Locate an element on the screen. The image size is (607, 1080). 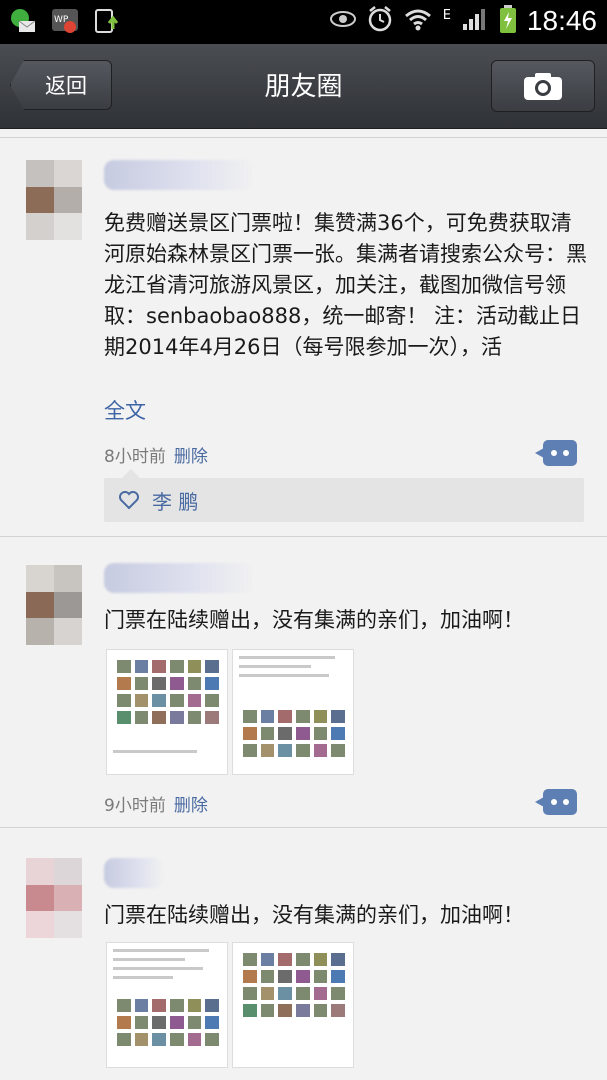
clock: 18:46 is located at coordinates (561, 20).